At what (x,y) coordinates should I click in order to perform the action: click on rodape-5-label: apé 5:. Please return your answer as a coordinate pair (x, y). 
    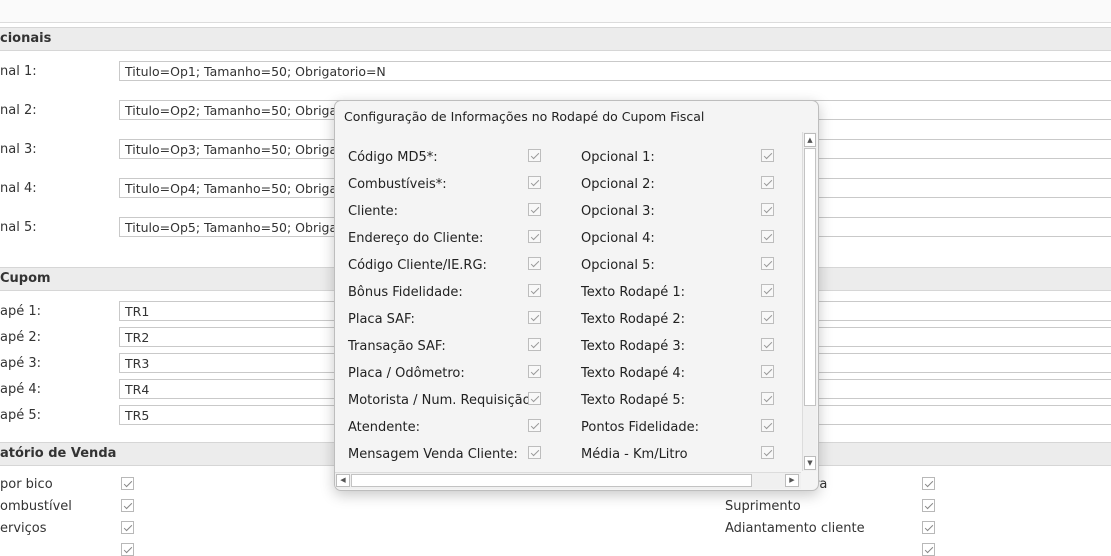
    Looking at the image, I should click on (20, 415).